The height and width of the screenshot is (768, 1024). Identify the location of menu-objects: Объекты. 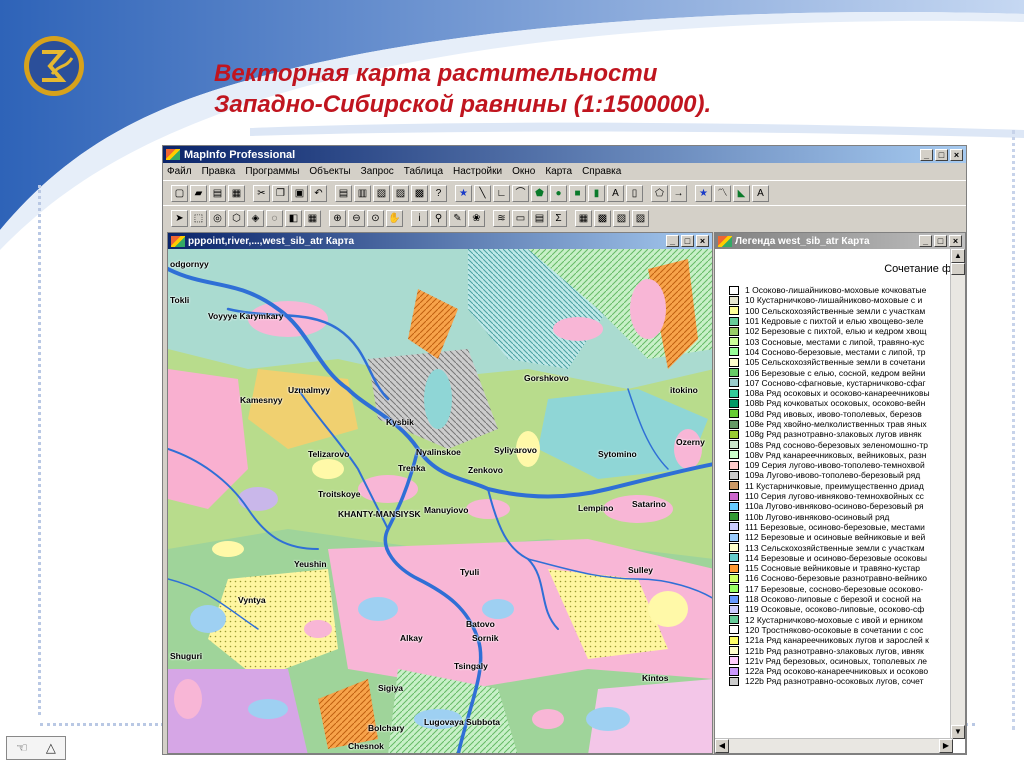
(329, 171).